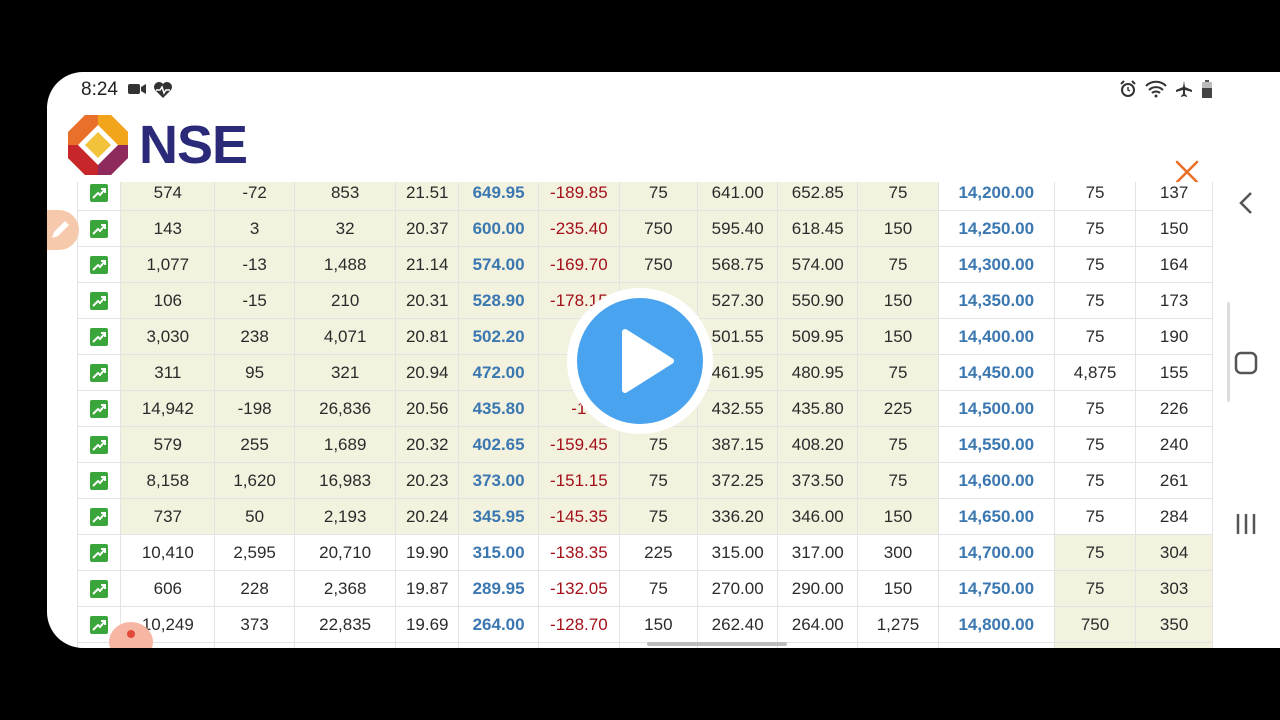 This screenshot has height=720, width=1280. Describe the element at coordinates (427, 552) in the screenshot. I see `cell-iv: 19.90` at that location.